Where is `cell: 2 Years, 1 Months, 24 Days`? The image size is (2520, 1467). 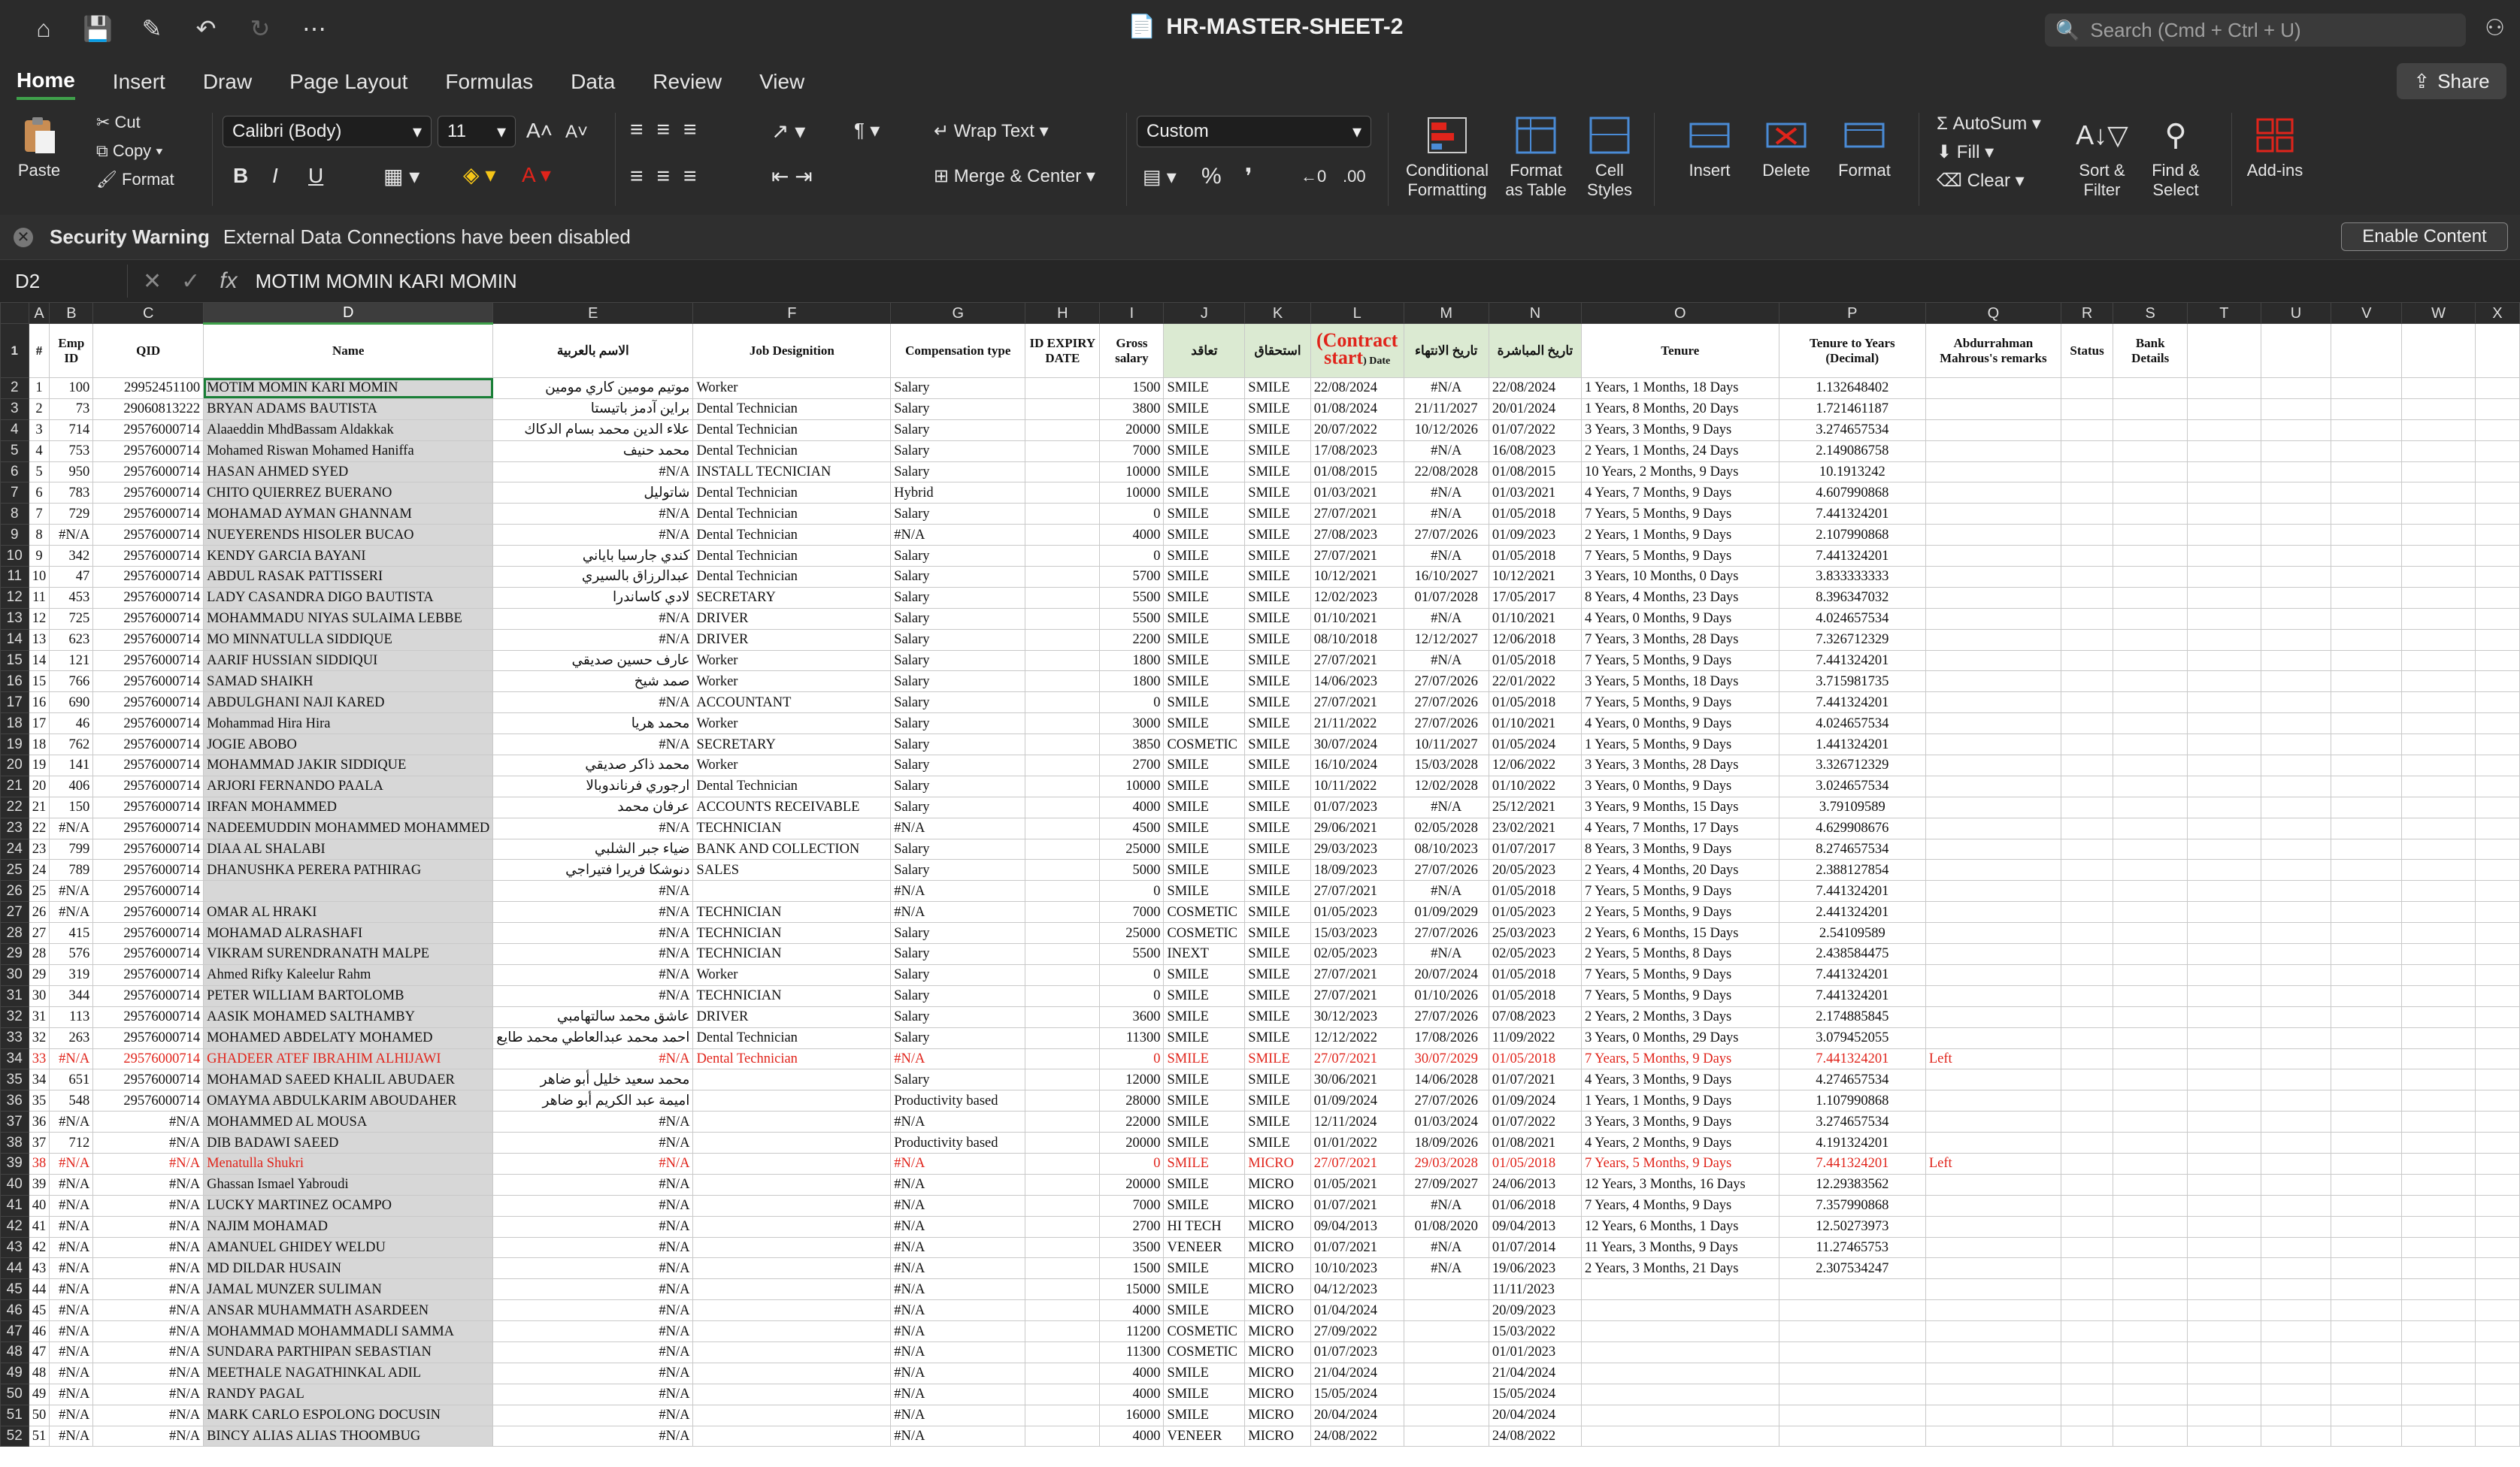 cell: 2 Years, 1 Months, 24 Days is located at coordinates (1679, 451).